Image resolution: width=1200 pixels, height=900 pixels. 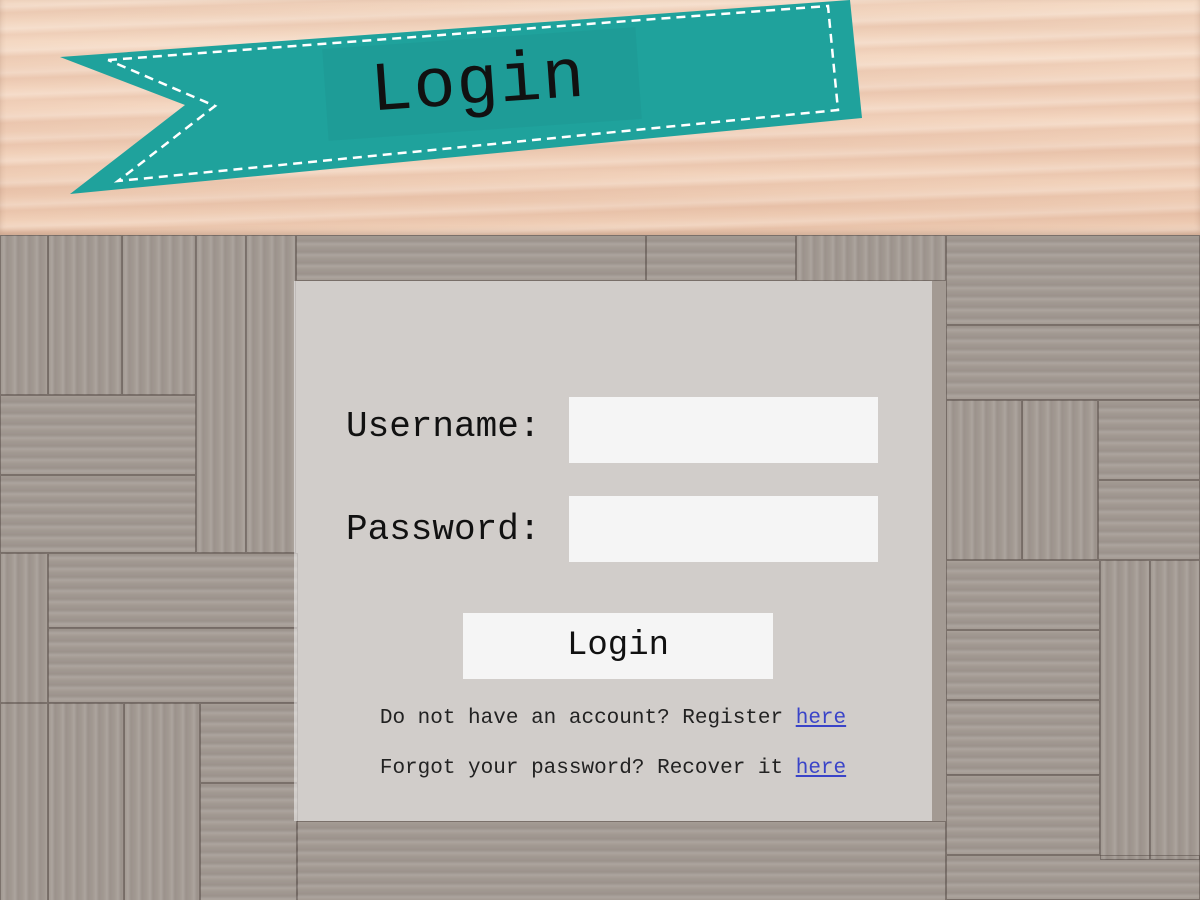 What do you see at coordinates (443, 529) in the screenshot?
I see `password-label: Password:` at bounding box center [443, 529].